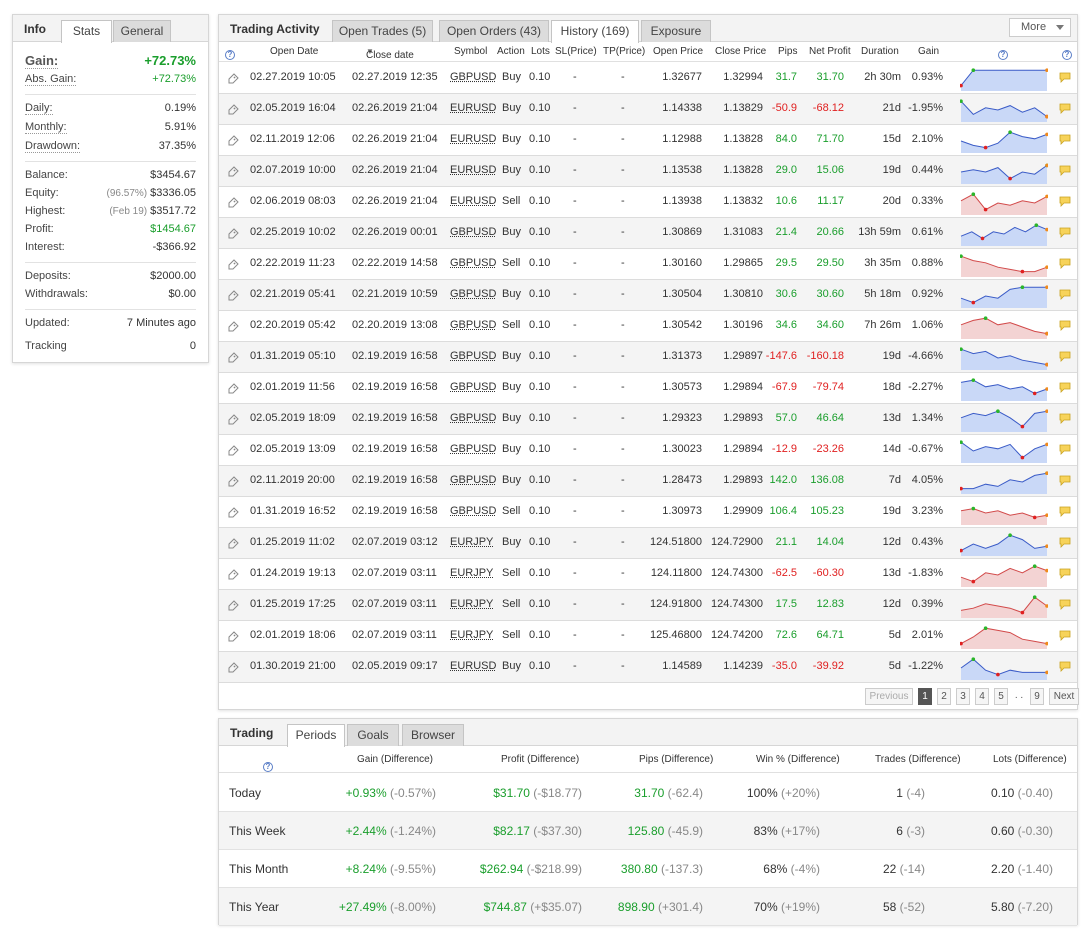 The height and width of the screenshot is (936, 1089). What do you see at coordinates (787, 51) in the screenshot?
I see `col-pips: Pips` at bounding box center [787, 51].